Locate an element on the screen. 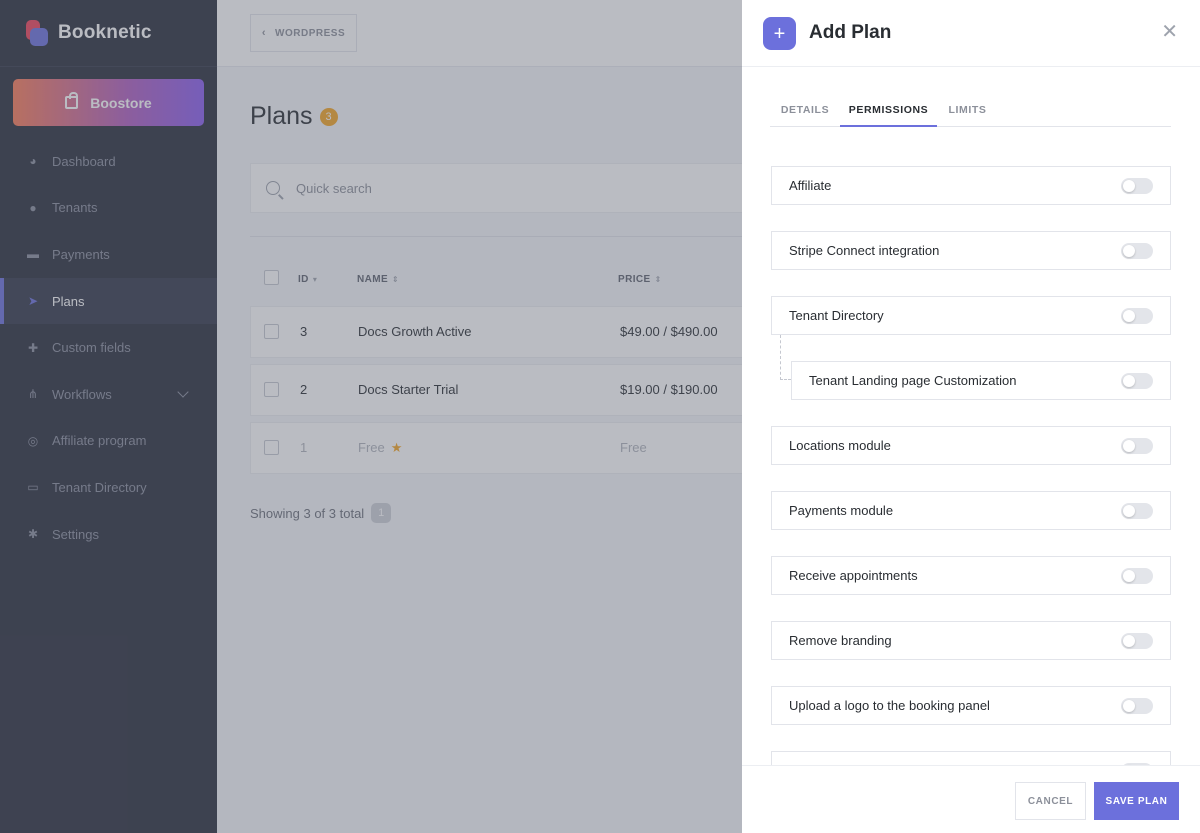 Image resolution: width=1200 pixels, height=833 pixels. tab-permissions: PERMISSIONS is located at coordinates (888, 112).